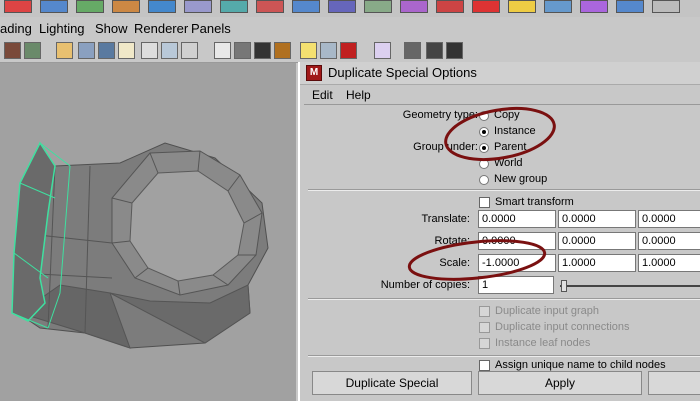  Describe the element at coordinates (484, 164) in the screenshot. I see `radio-world` at that location.